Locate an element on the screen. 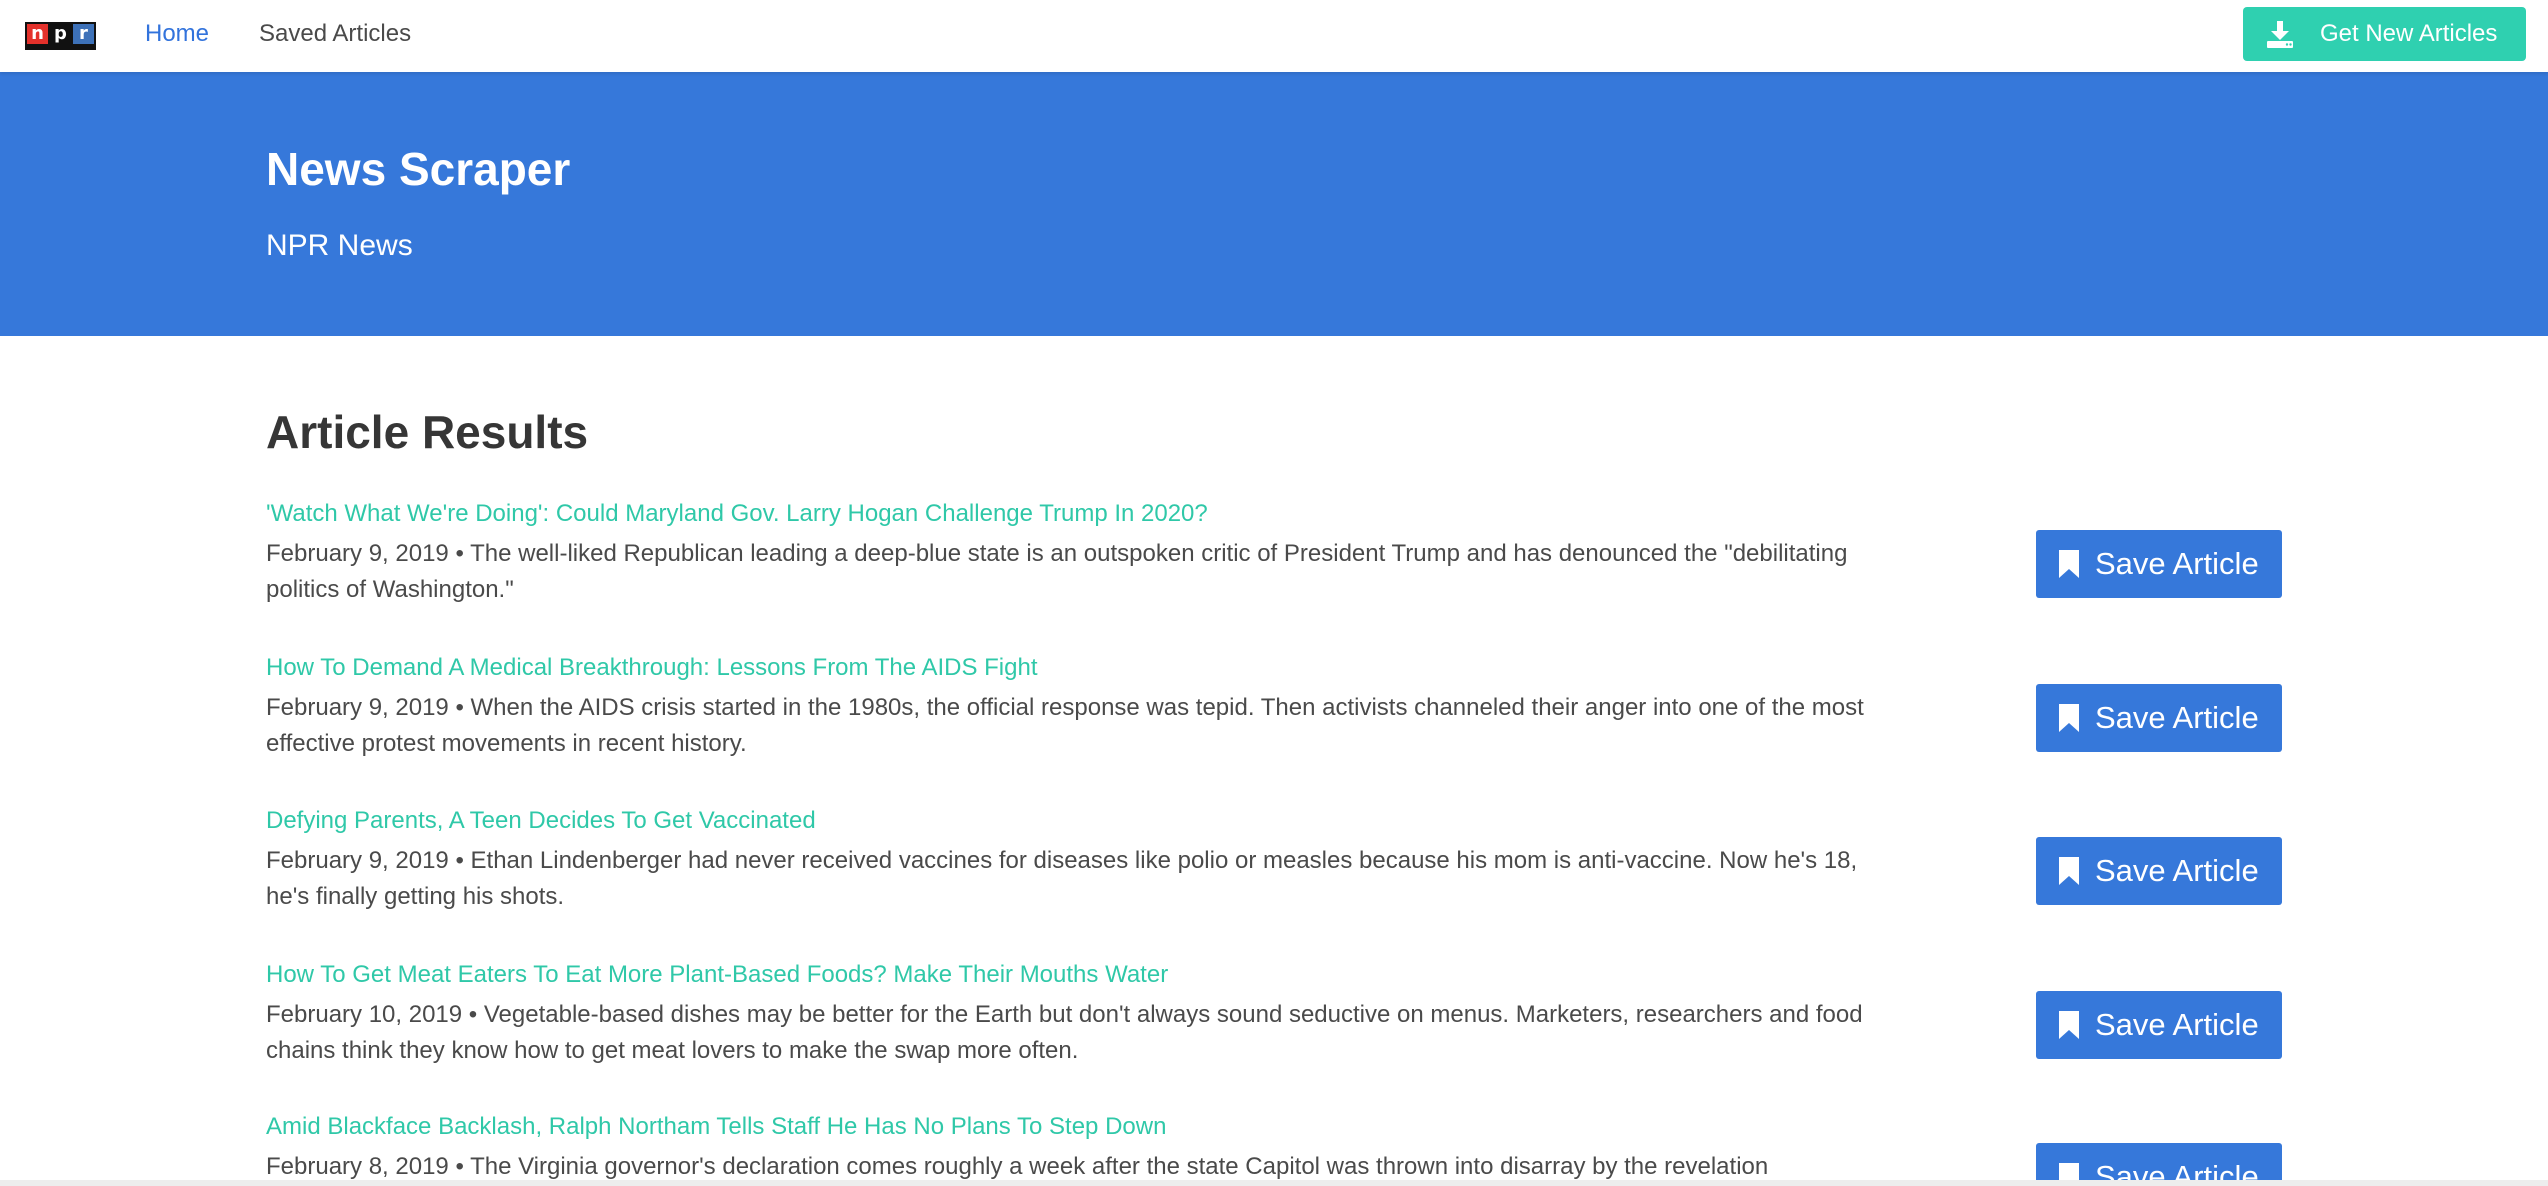  logo-letter-p: p is located at coordinates (60, 34).